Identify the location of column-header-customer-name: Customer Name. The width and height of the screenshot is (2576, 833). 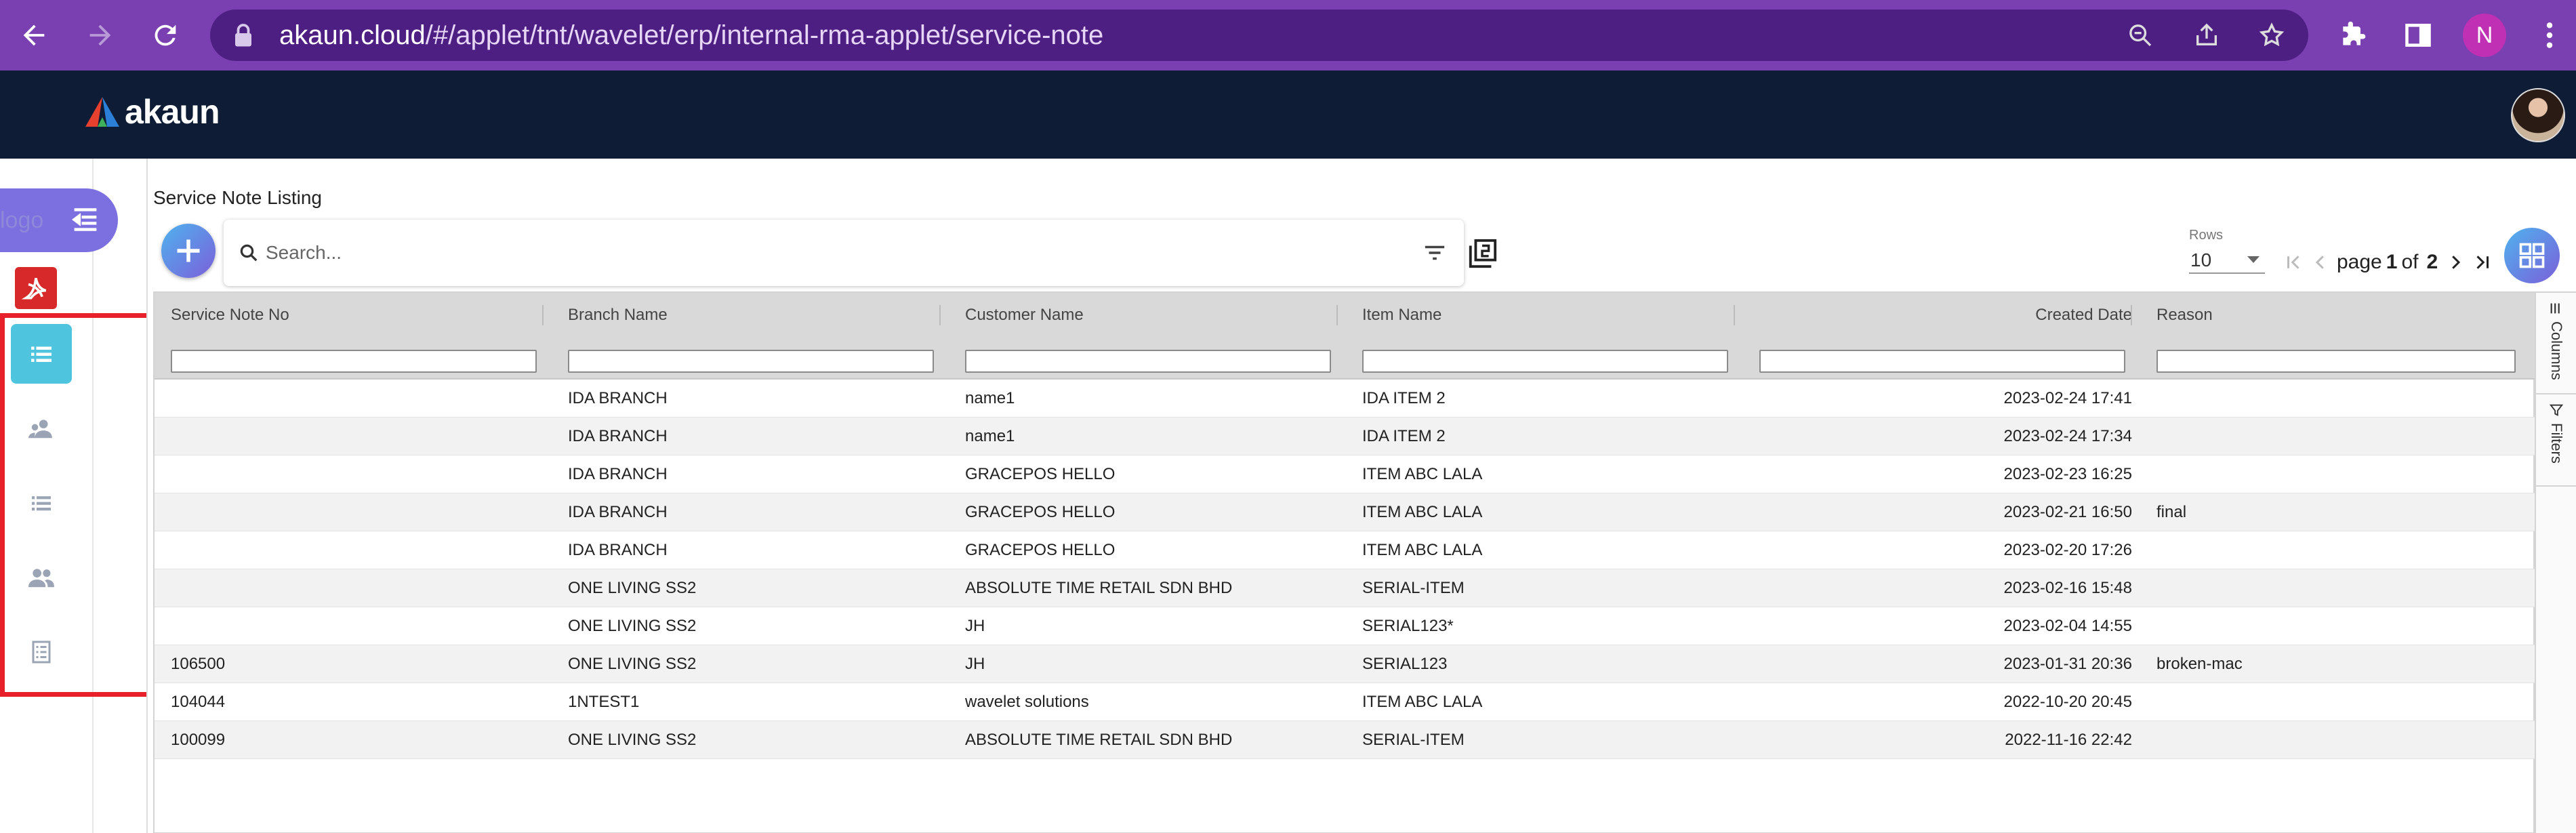
(1025, 315).